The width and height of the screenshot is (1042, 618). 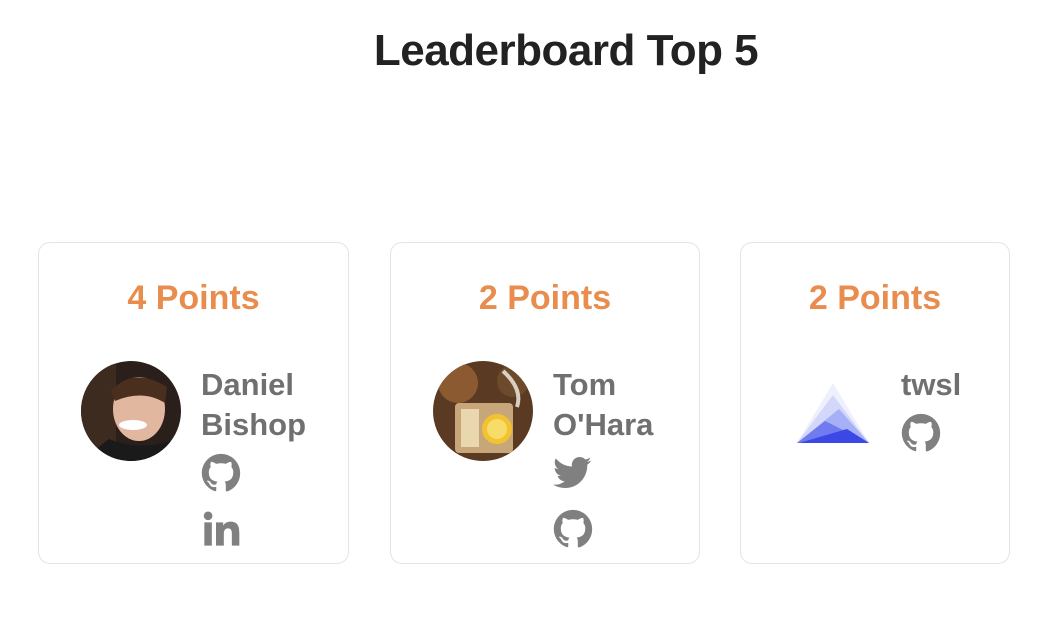 What do you see at coordinates (931, 385) in the screenshot?
I see `user-name: twsl` at bounding box center [931, 385].